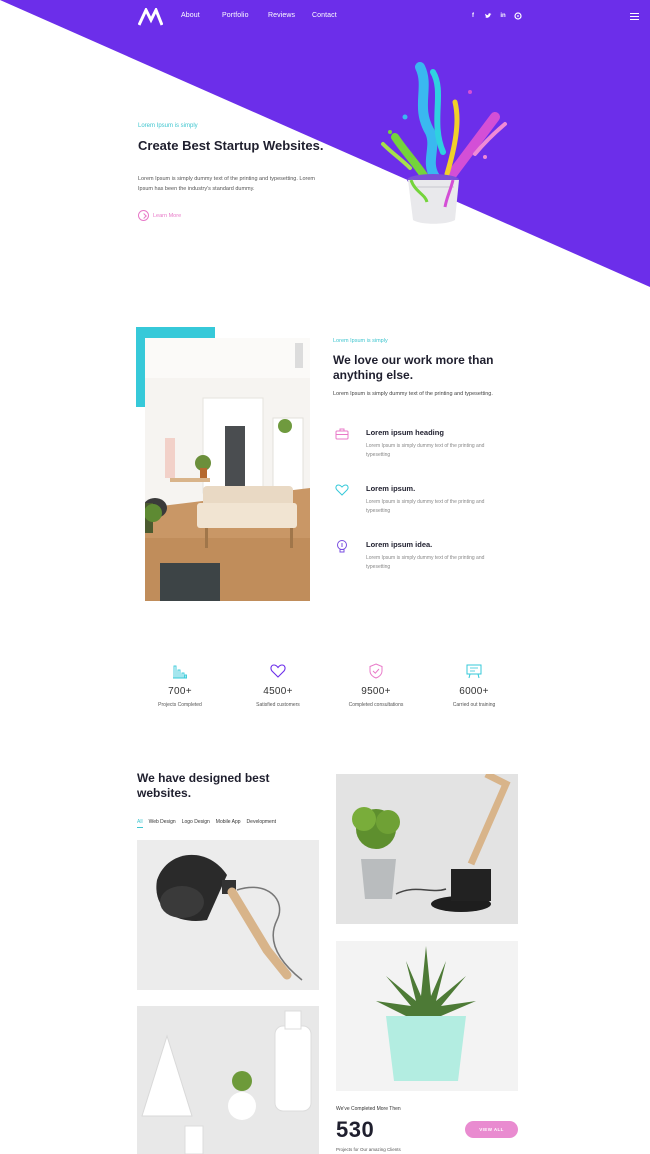  Describe the element at coordinates (355, 1129) in the screenshot. I see `cta-project-count: 530` at that location.